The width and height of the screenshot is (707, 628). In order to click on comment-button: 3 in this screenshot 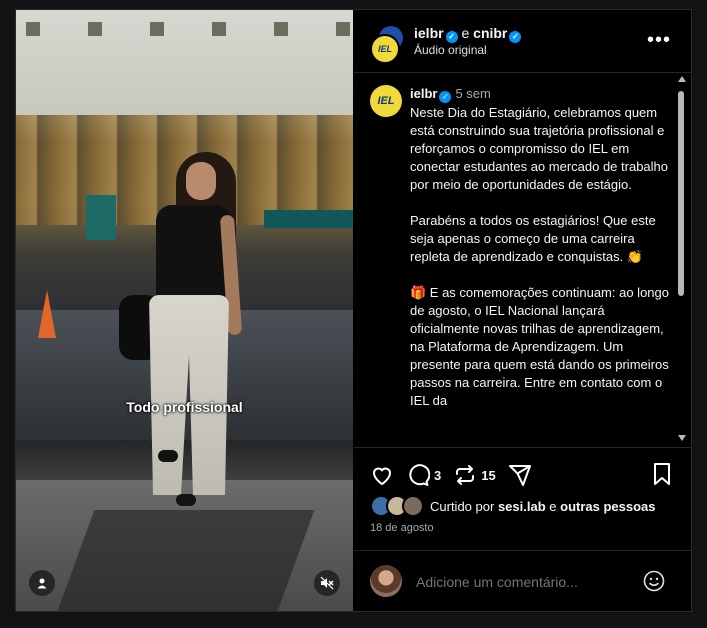, I will do `click(423, 475)`.